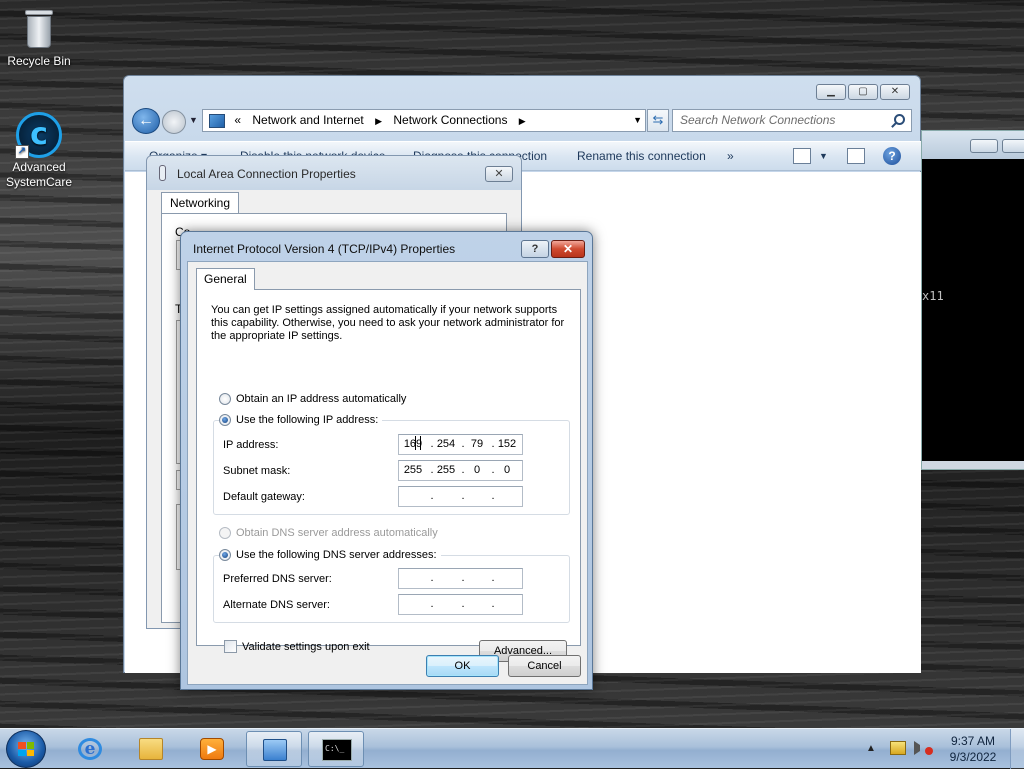 This screenshot has width=1024, height=769. Describe the element at coordinates (758, 120) in the screenshot. I see `search-placeholder: Search Network Connections` at that location.